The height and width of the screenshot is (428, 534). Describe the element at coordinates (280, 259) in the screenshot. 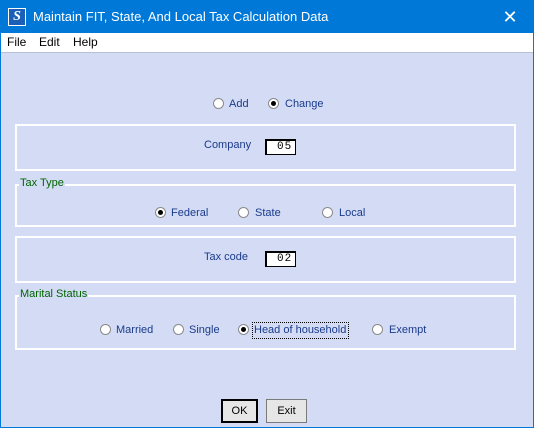

I see `tax-code-field: 02` at that location.